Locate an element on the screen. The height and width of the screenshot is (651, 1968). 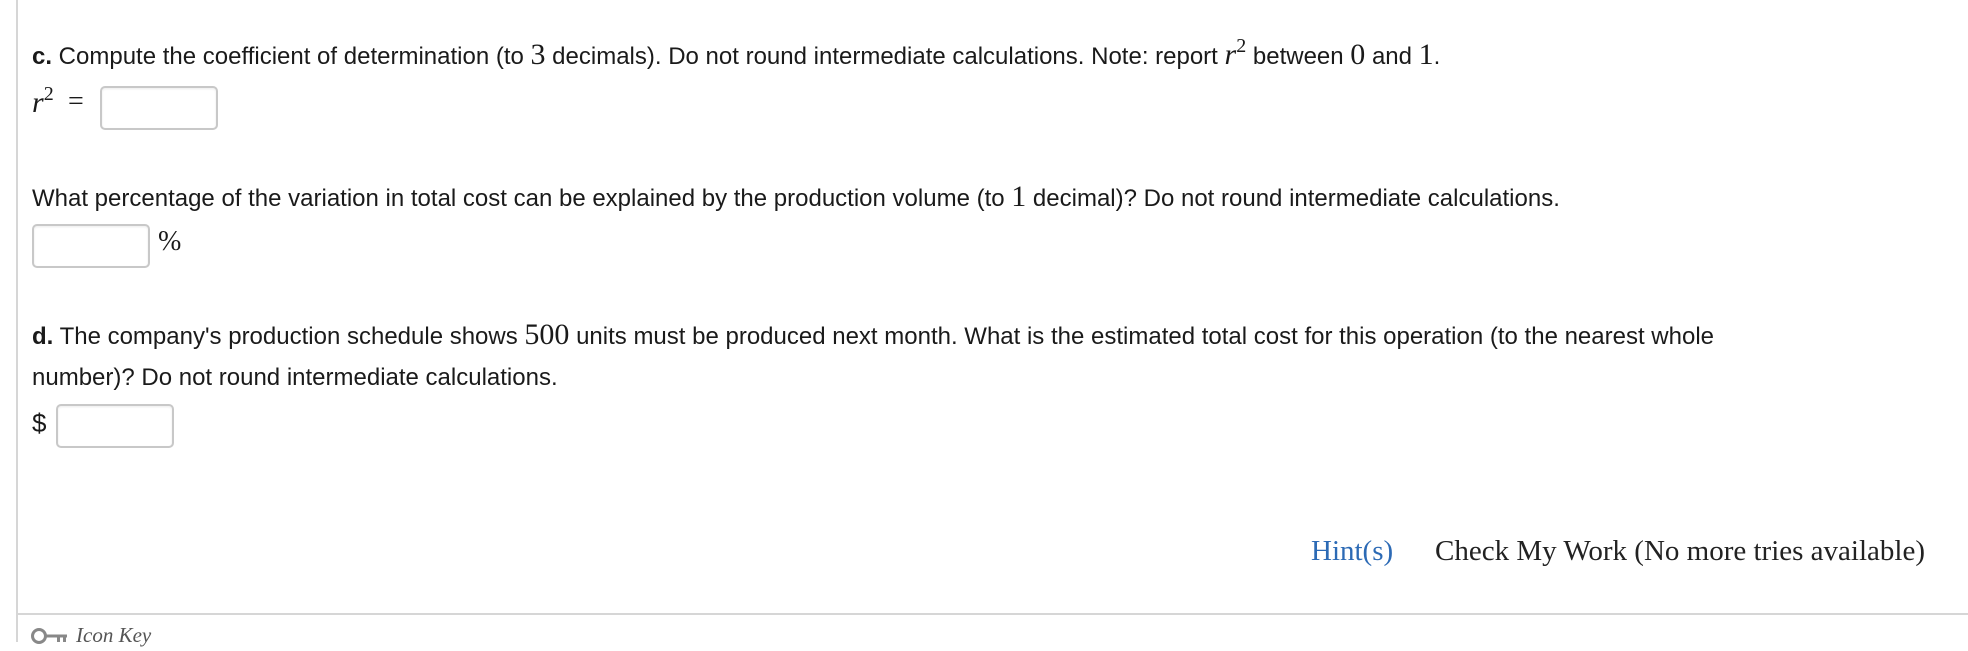
left-border is located at coordinates (17, 321).